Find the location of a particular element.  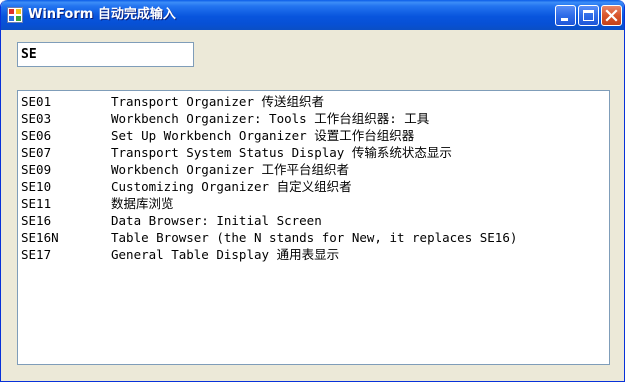

transaction-code: SE07 is located at coordinates (36, 152).